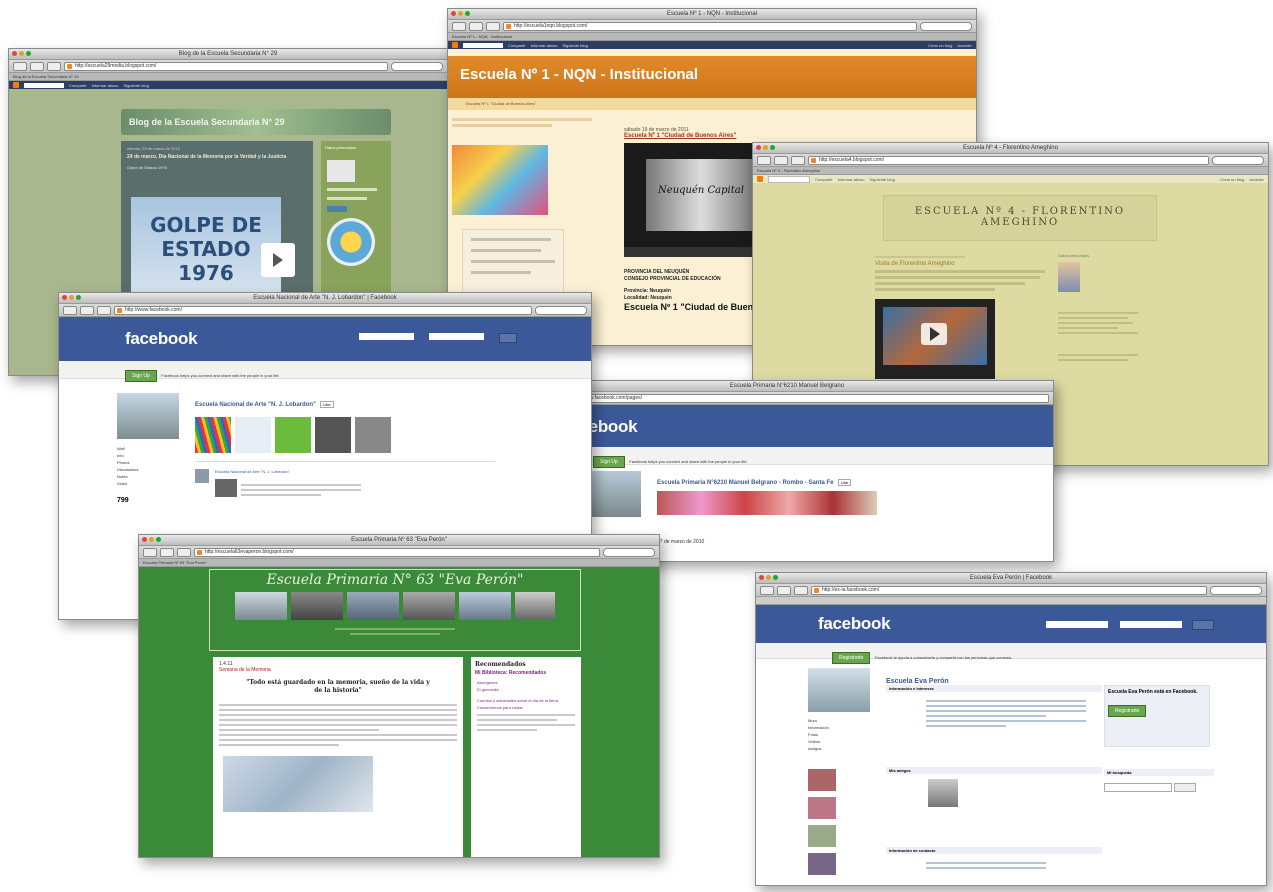 The height and width of the screenshot is (892, 1273). I want to click on blog-title: Escuela Nº 1 - NQN - Institucional, so click(712, 69).